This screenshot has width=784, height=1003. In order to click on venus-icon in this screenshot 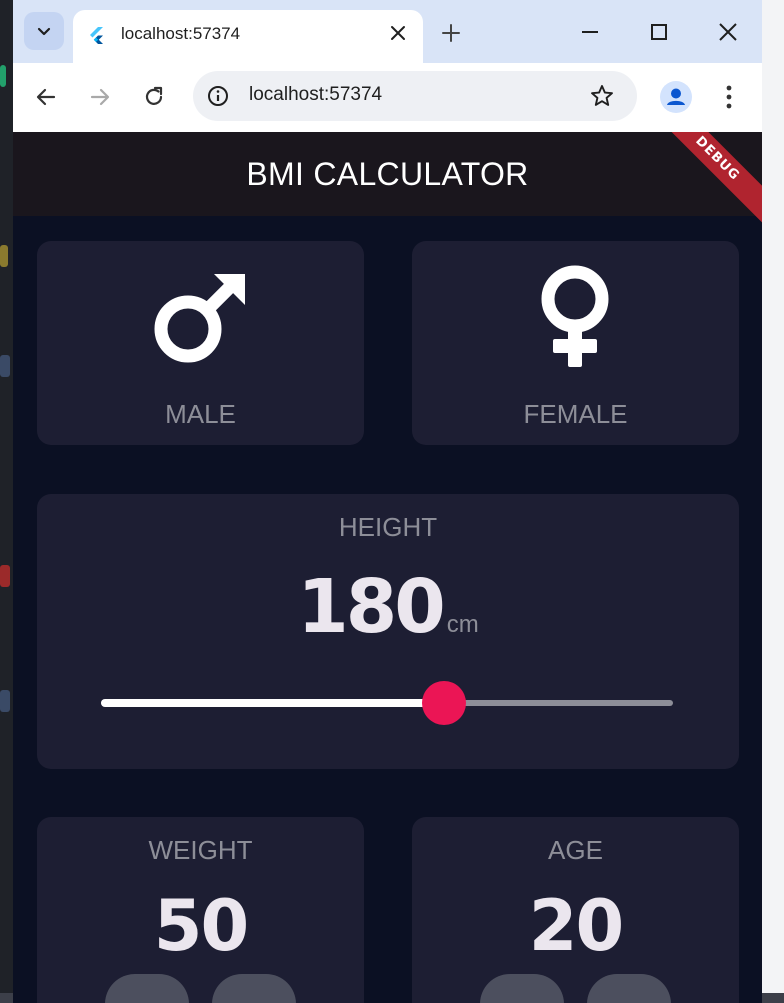, I will do `click(575, 316)`.